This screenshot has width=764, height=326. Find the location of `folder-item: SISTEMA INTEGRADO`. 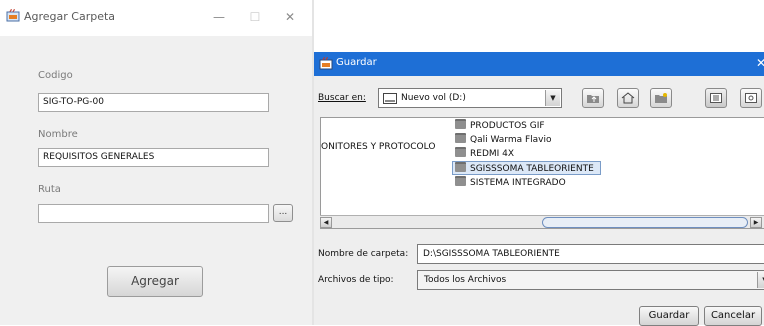

folder-item: SISTEMA INTEGRADO is located at coordinates (509, 183).